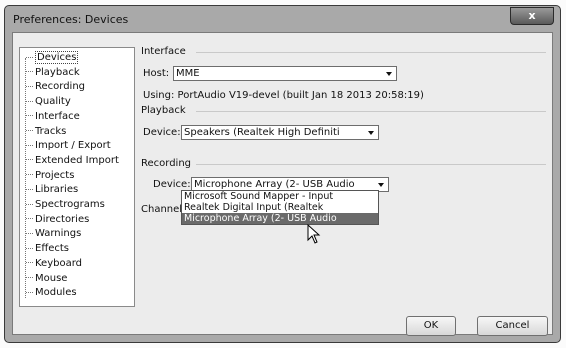 The image size is (566, 348). Describe the element at coordinates (285, 73) in the screenshot. I see `host-select: MME` at that location.